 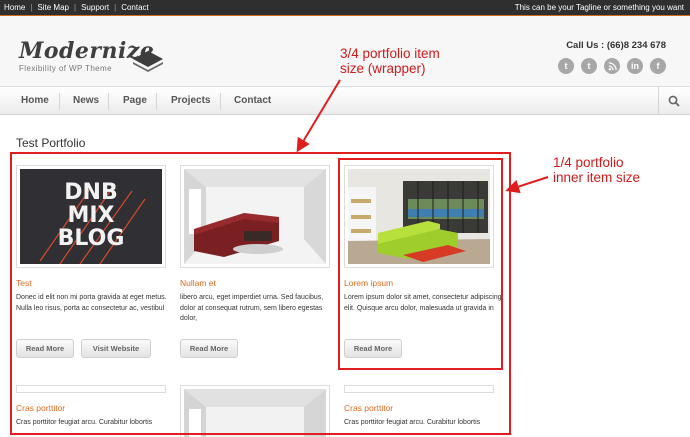 What do you see at coordinates (527, 185) in the screenshot?
I see `inner-arrow` at bounding box center [527, 185].